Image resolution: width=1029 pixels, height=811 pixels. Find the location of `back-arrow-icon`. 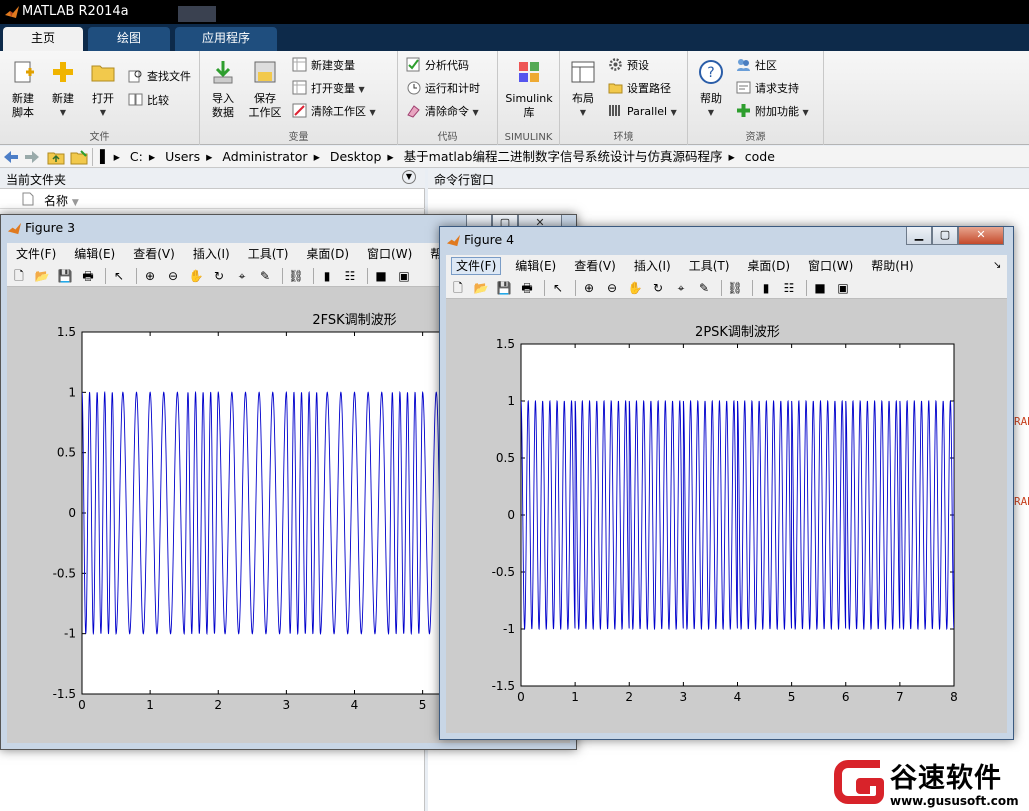

back-arrow-icon is located at coordinates (11, 157).